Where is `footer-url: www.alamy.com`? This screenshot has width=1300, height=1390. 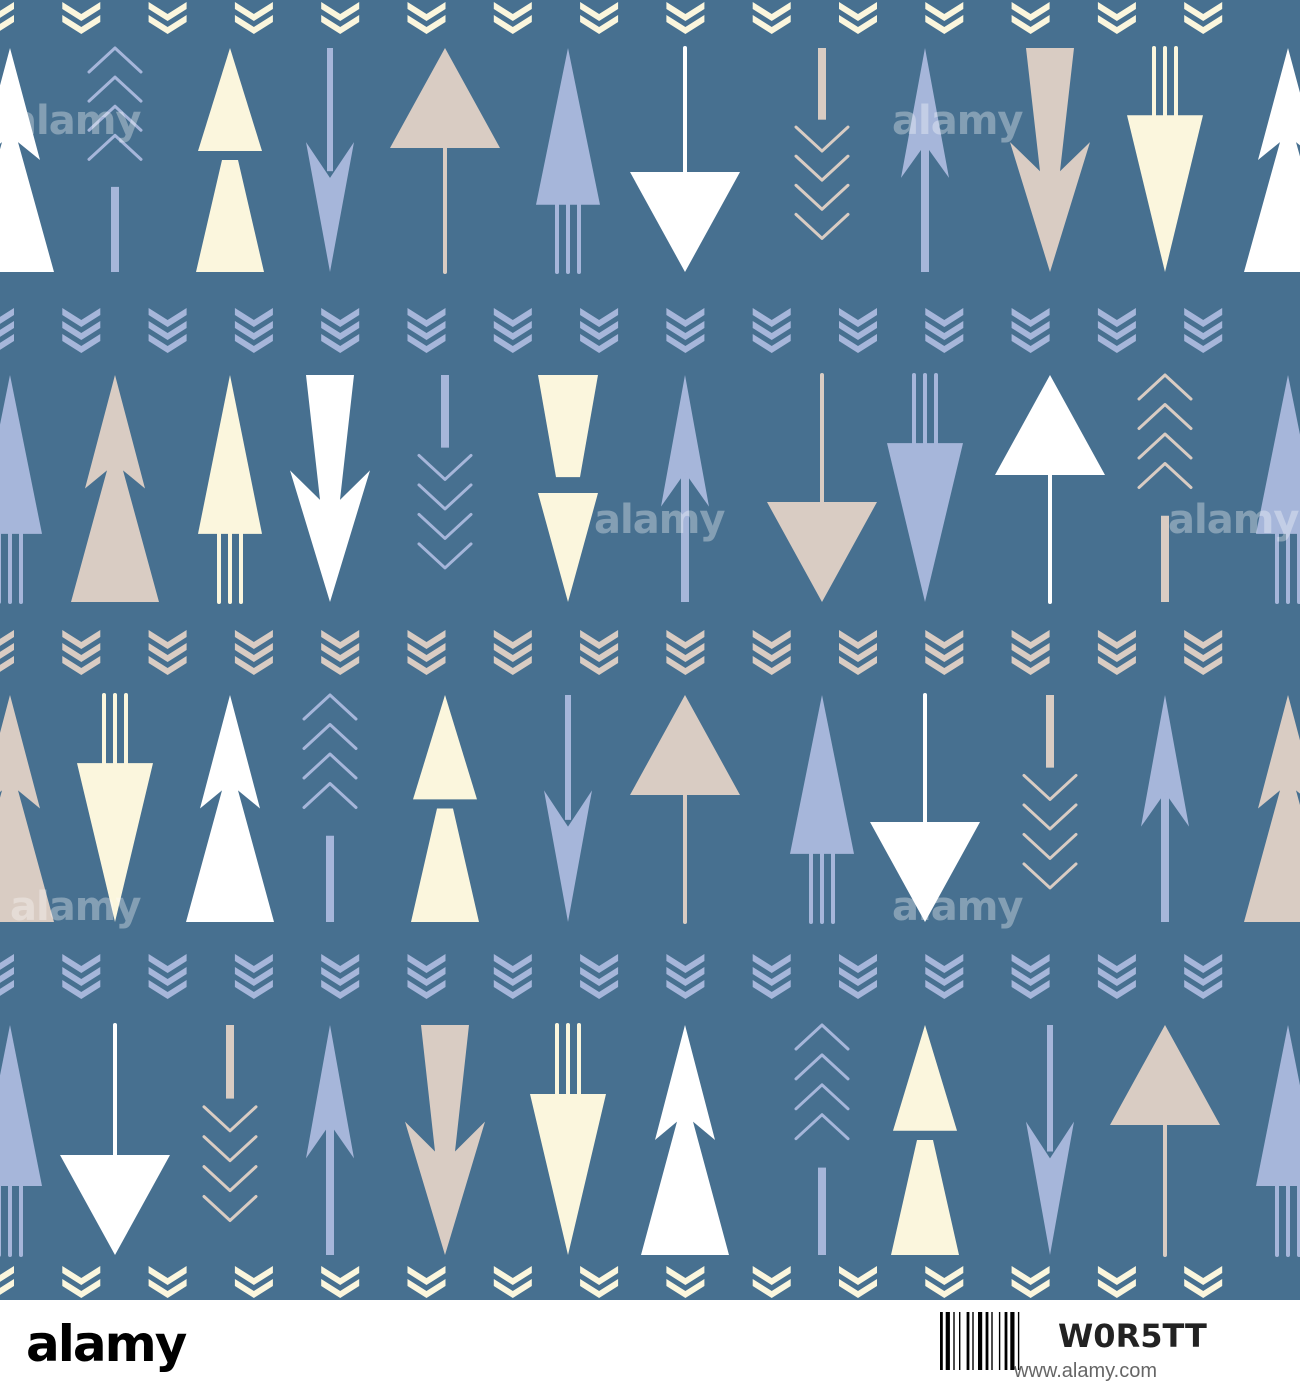 footer-url: www.alamy.com is located at coordinates (1085, 1371).